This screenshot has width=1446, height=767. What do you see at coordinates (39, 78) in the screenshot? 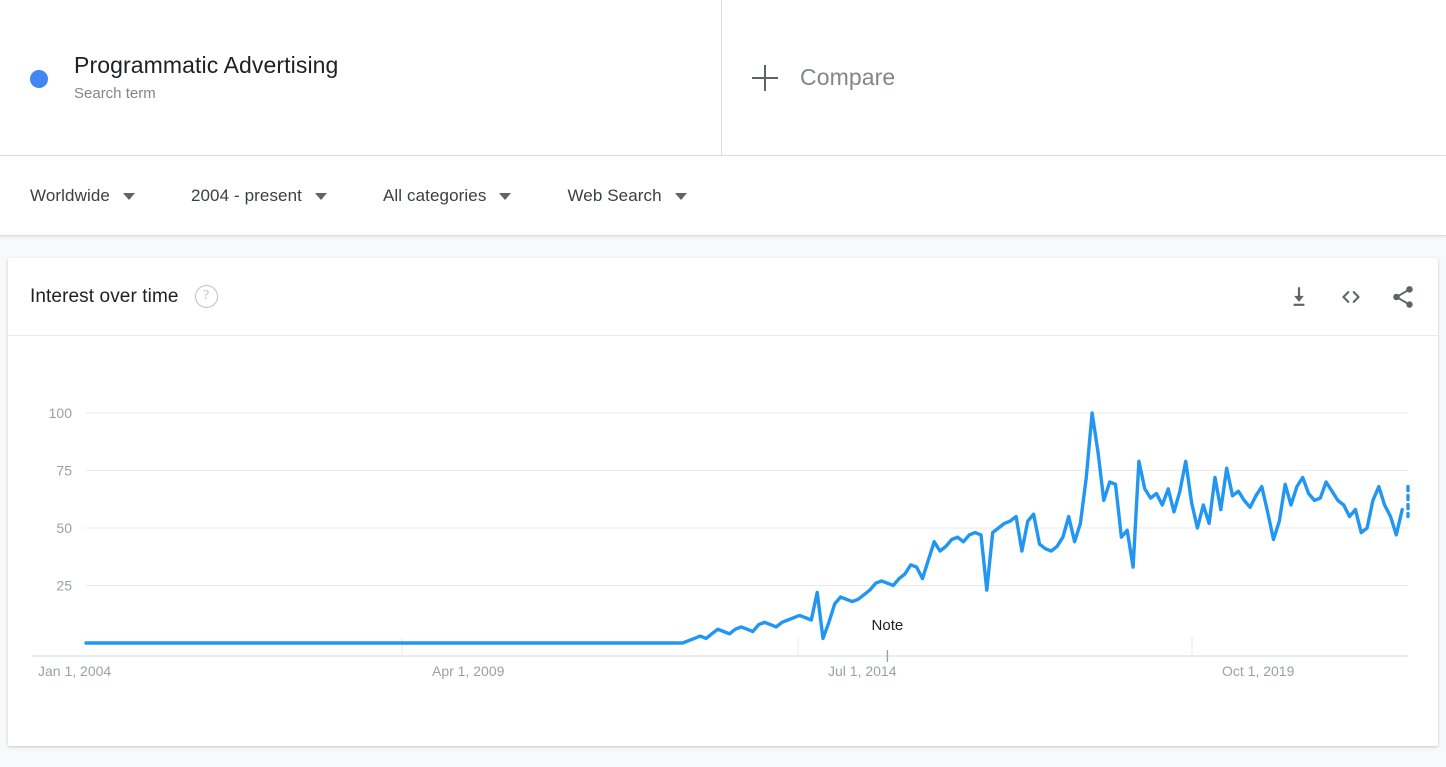
I see `series-color-dot` at bounding box center [39, 78].